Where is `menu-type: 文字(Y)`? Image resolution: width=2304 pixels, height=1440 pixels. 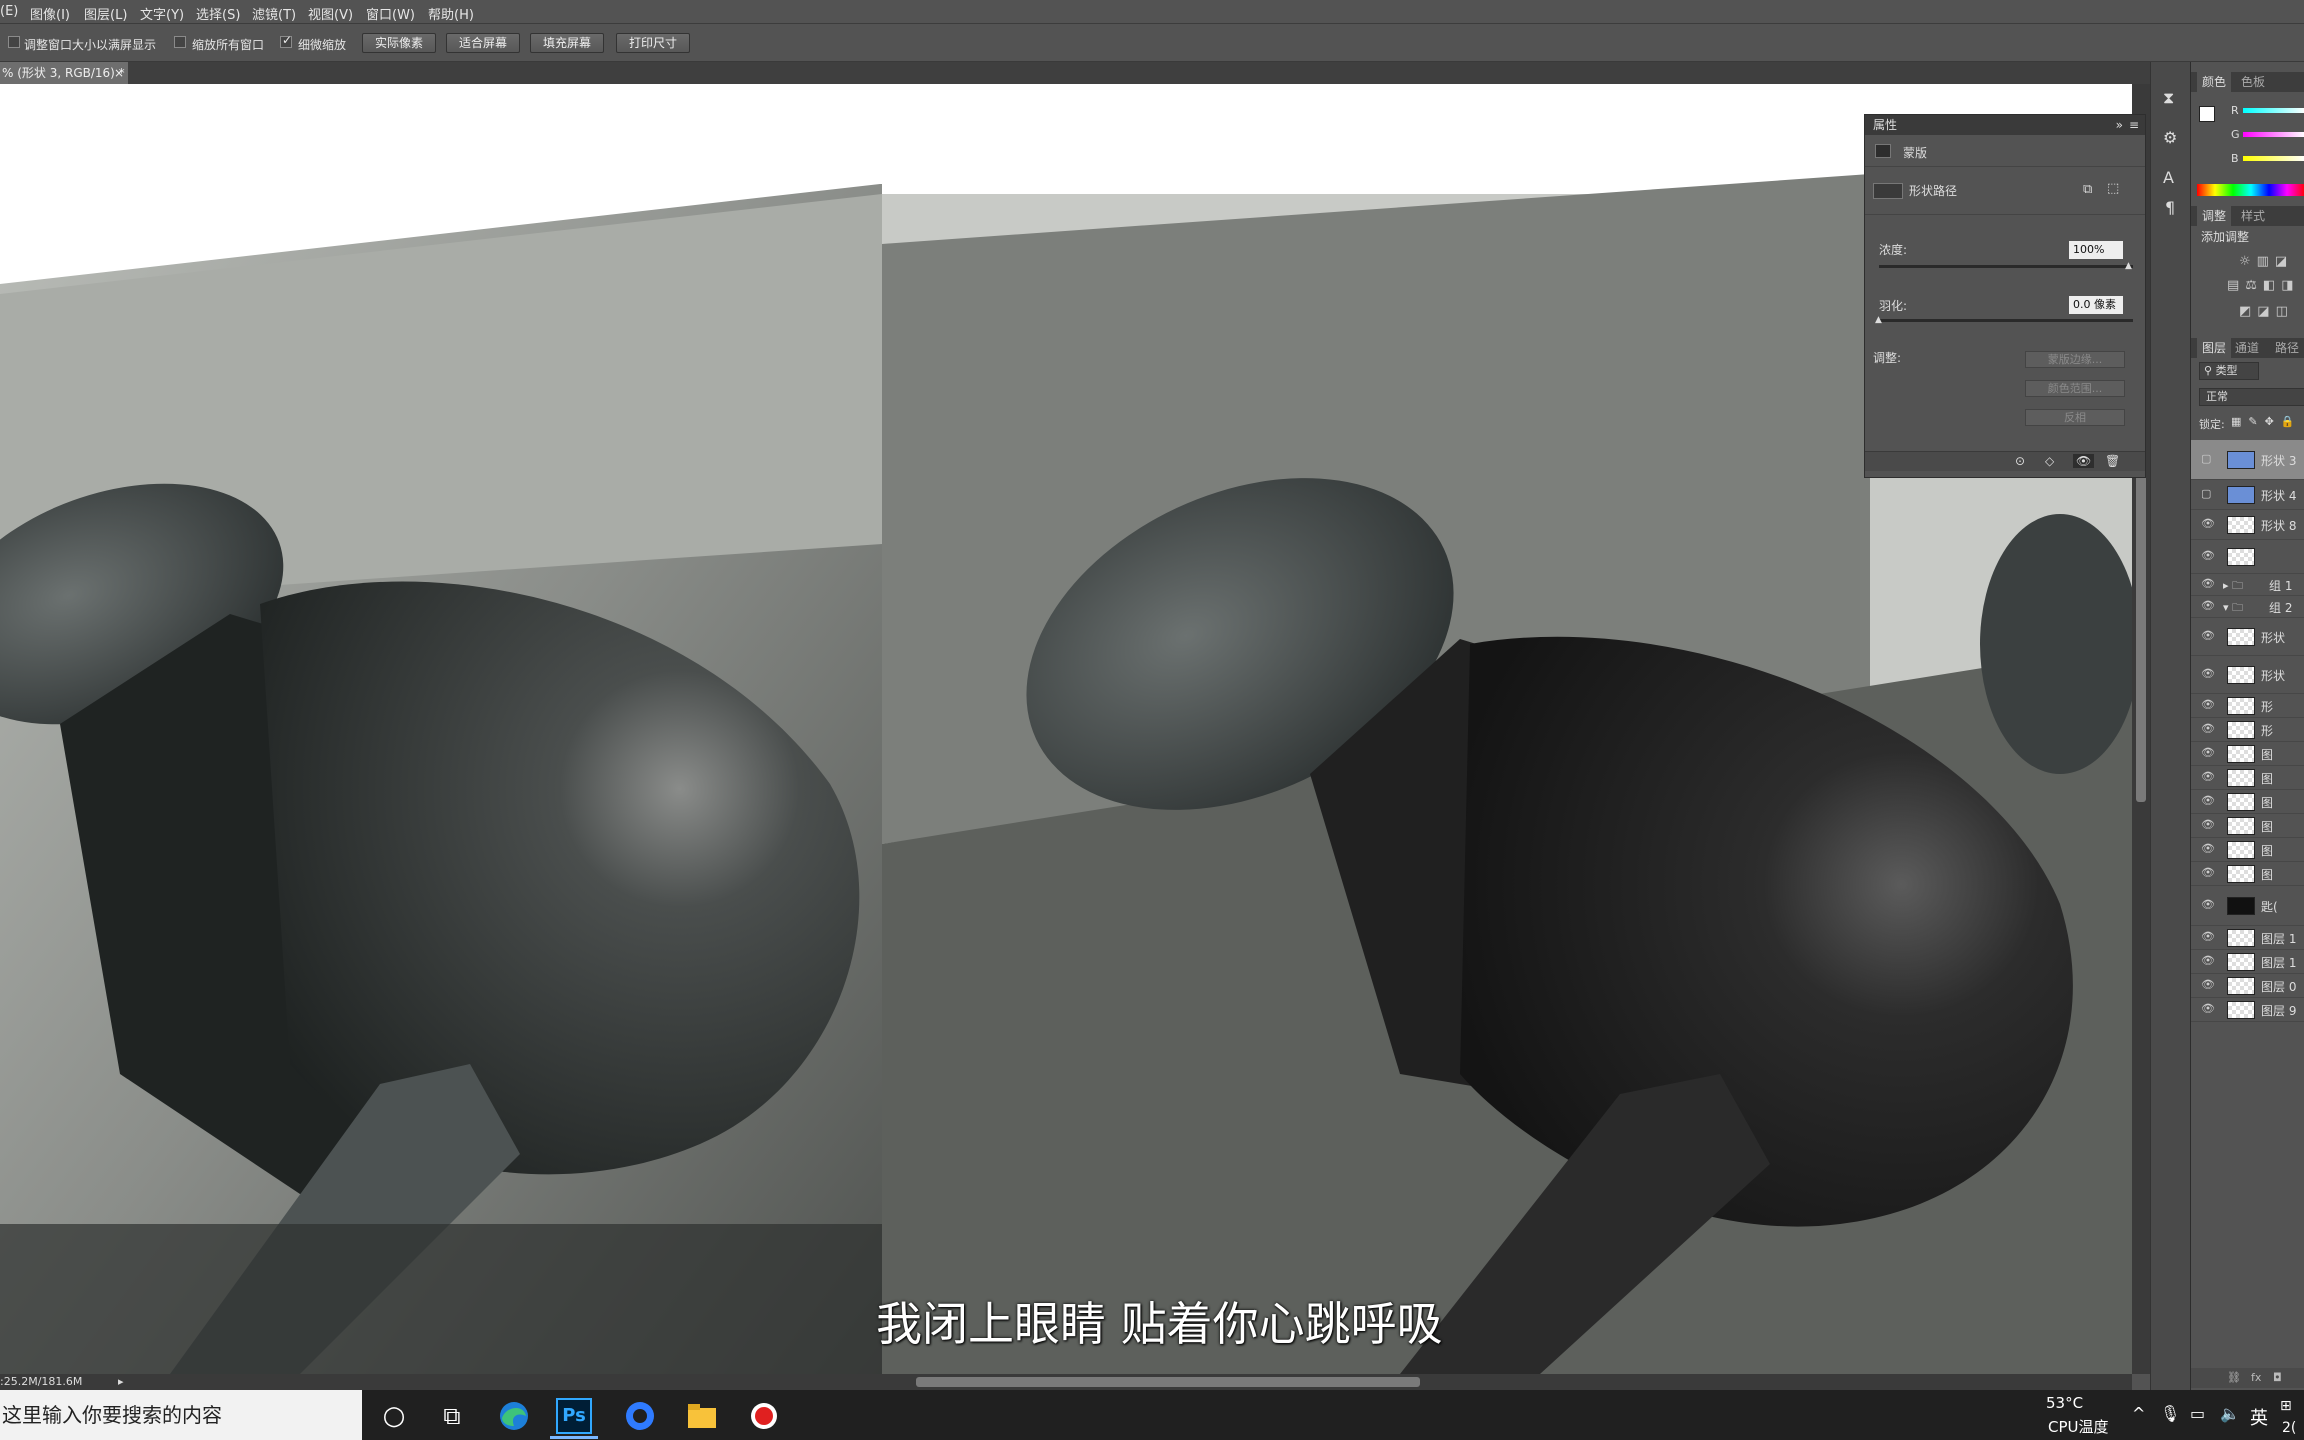
menu-type: 文字(Y) is located at coordinates (162, 13).